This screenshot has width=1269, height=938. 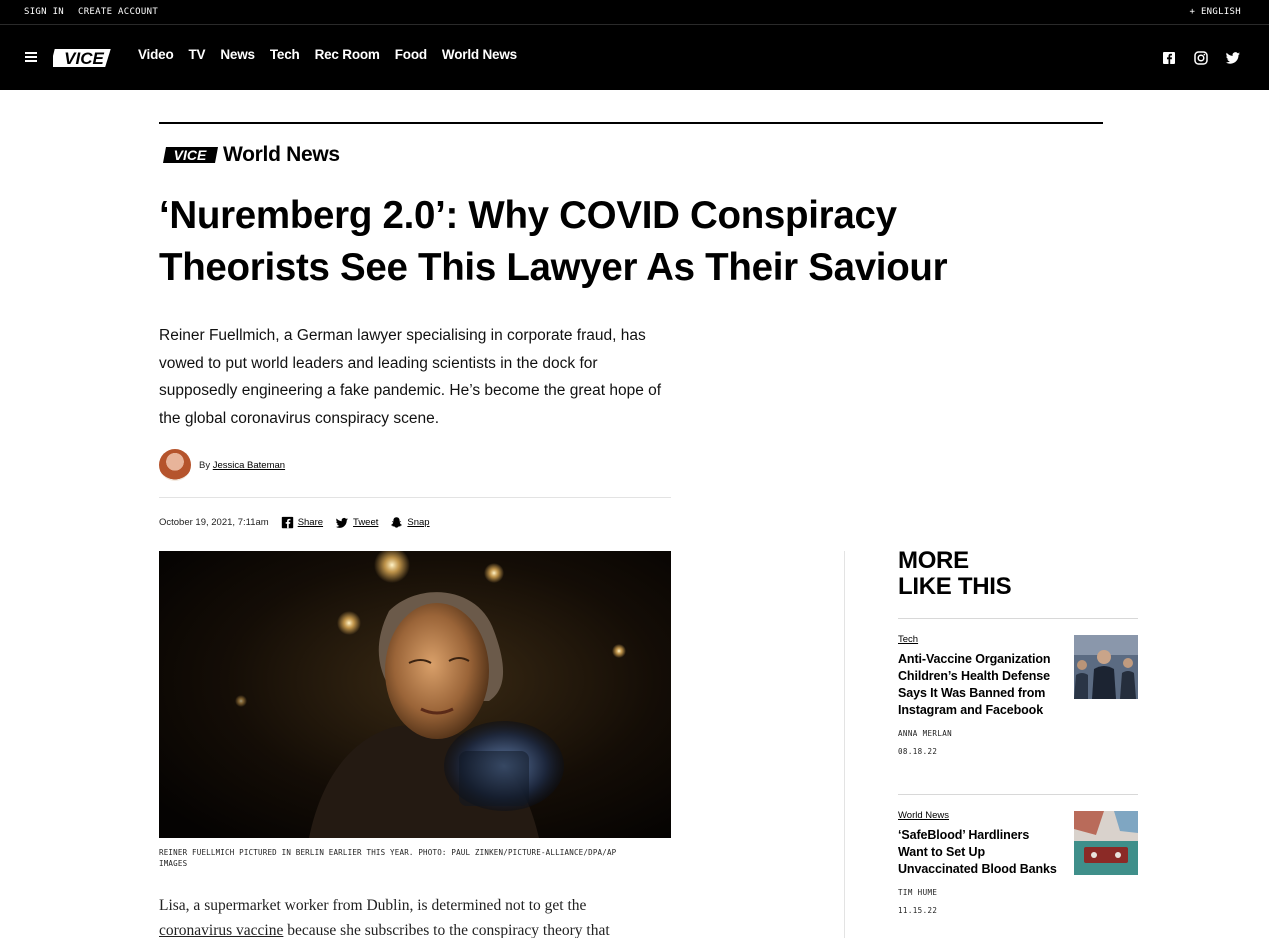 What do you see at coordinates (415, 497) in the screenshot?
I see `divider` at bounding box center [415, 497].